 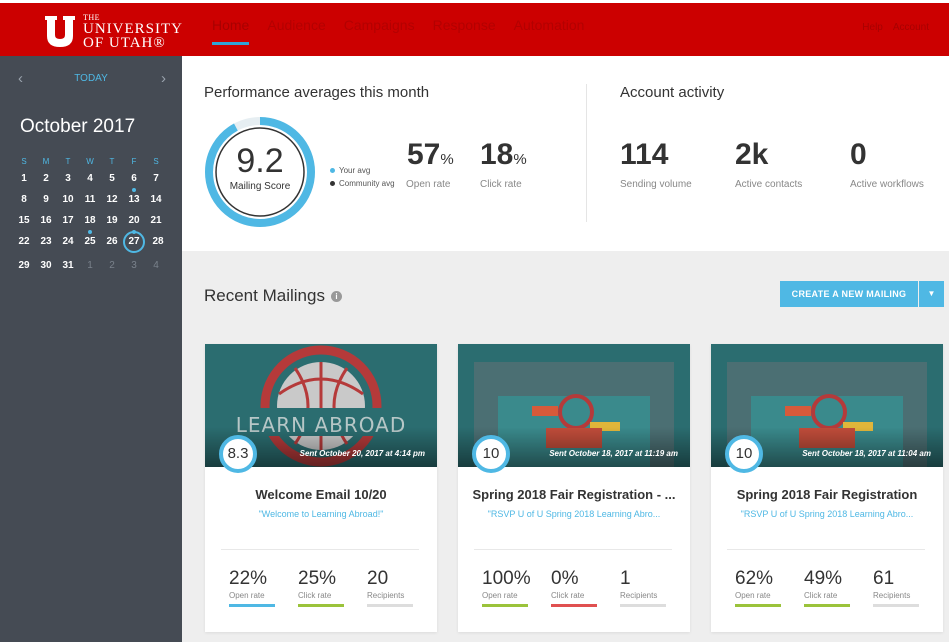 I want to click on weekday-label: M, so click(x=46, y=161).